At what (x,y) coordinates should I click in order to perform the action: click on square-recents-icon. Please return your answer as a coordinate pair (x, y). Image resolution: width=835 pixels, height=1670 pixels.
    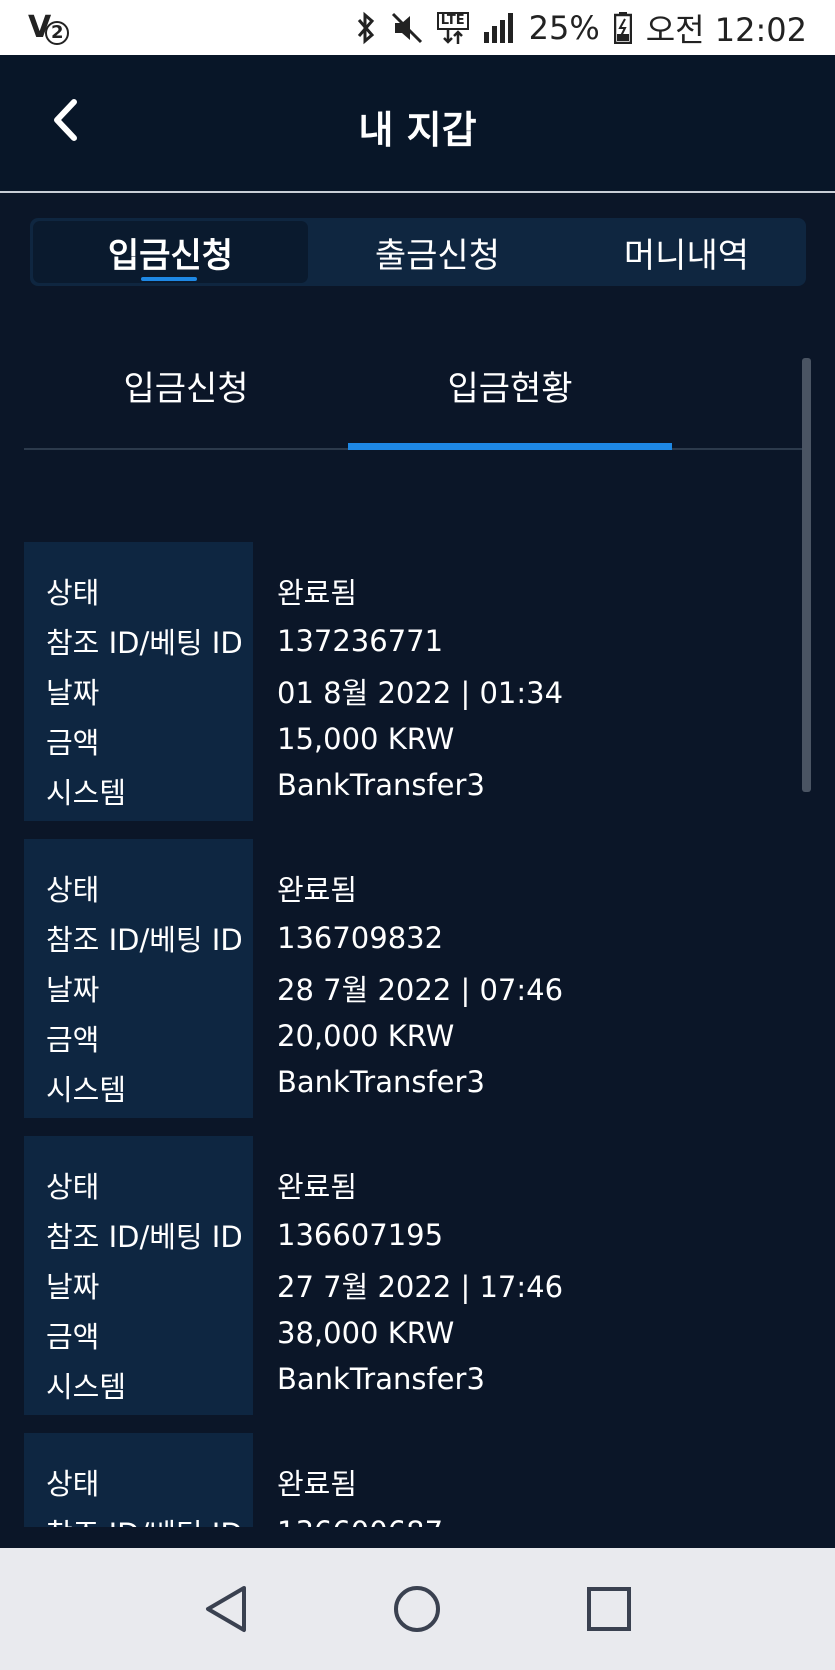
    Looking at the image, I should click on (609, 1609).